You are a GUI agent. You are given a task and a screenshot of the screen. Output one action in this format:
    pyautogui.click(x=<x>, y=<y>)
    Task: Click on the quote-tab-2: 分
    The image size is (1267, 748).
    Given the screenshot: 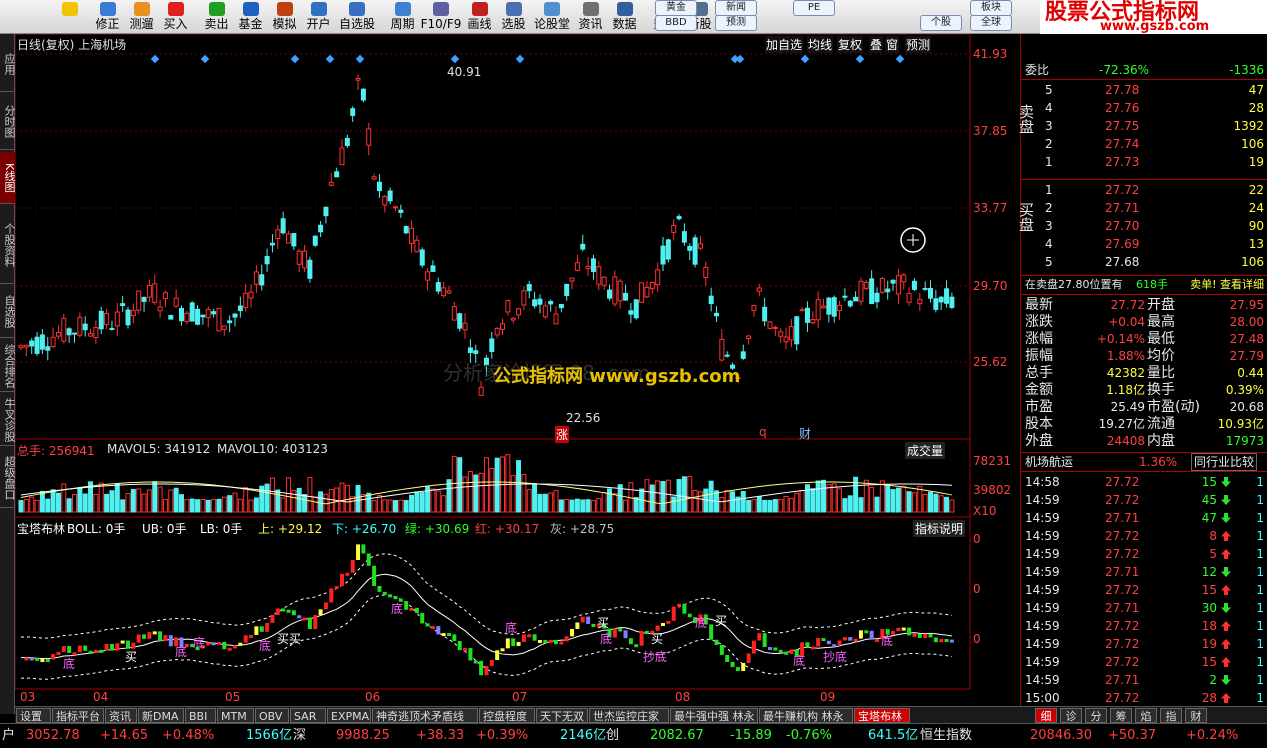 What is the action you would take?
    pyautogui.click(x=1096, y=715)
    